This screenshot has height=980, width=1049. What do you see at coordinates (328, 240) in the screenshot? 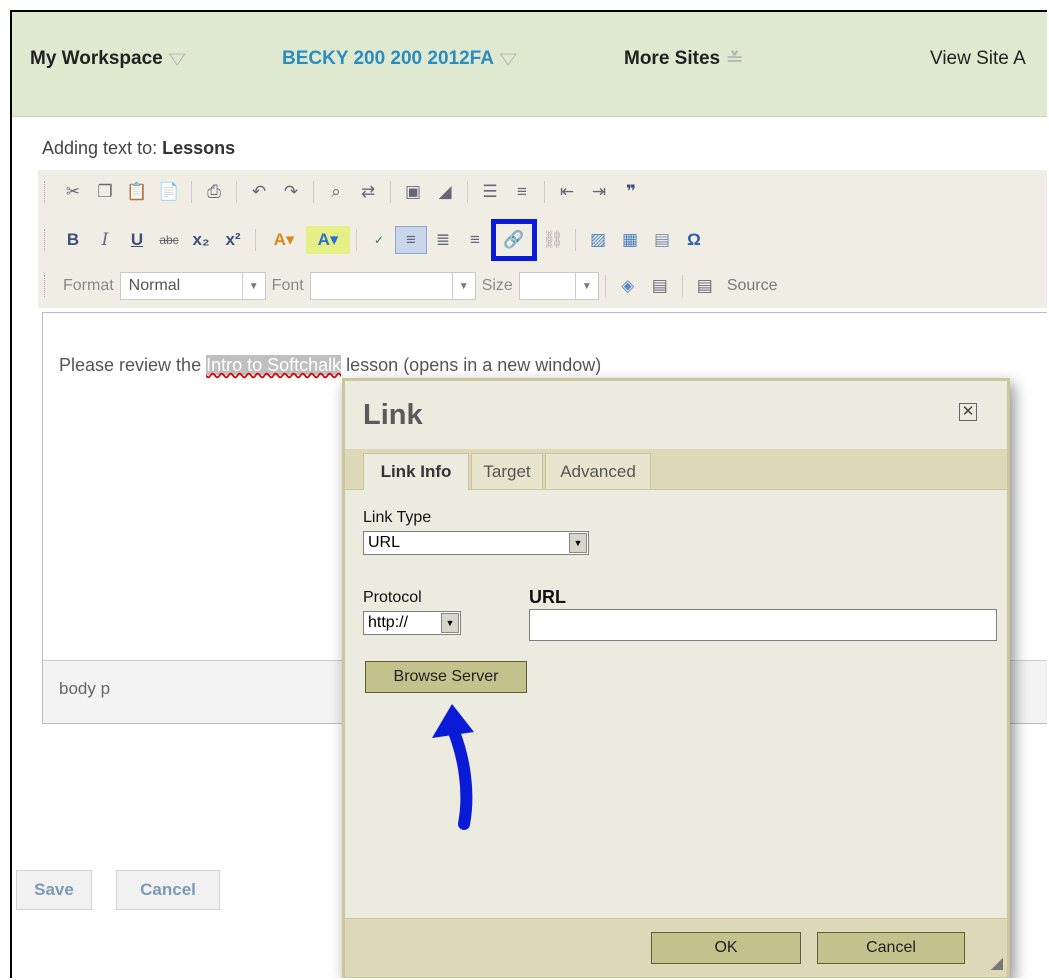
I see `bg-color-icon: A▾` at bounding box center [328, 240].